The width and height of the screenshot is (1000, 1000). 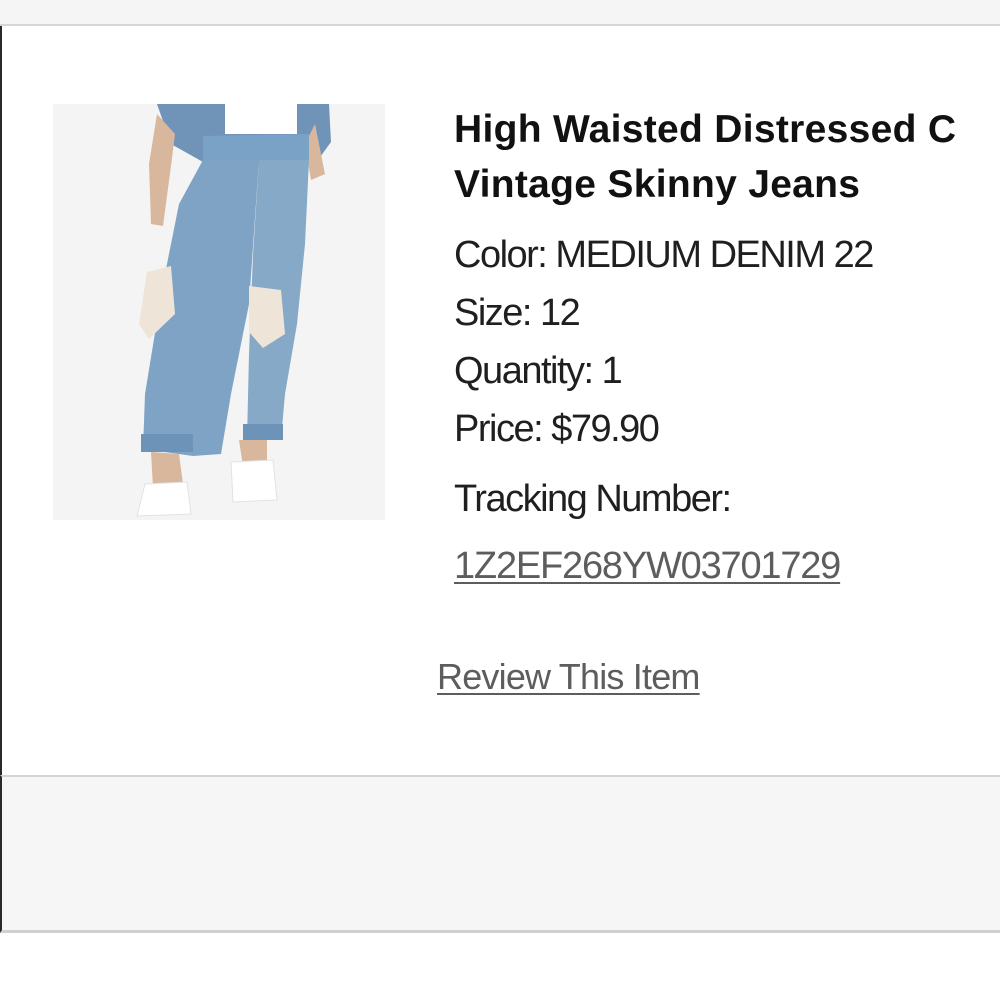 What do you see at coordinates (705, 129) in the screenshot?
I see `product-title-line1: High Waisted Distressed C` at bounding box center [705, 129].